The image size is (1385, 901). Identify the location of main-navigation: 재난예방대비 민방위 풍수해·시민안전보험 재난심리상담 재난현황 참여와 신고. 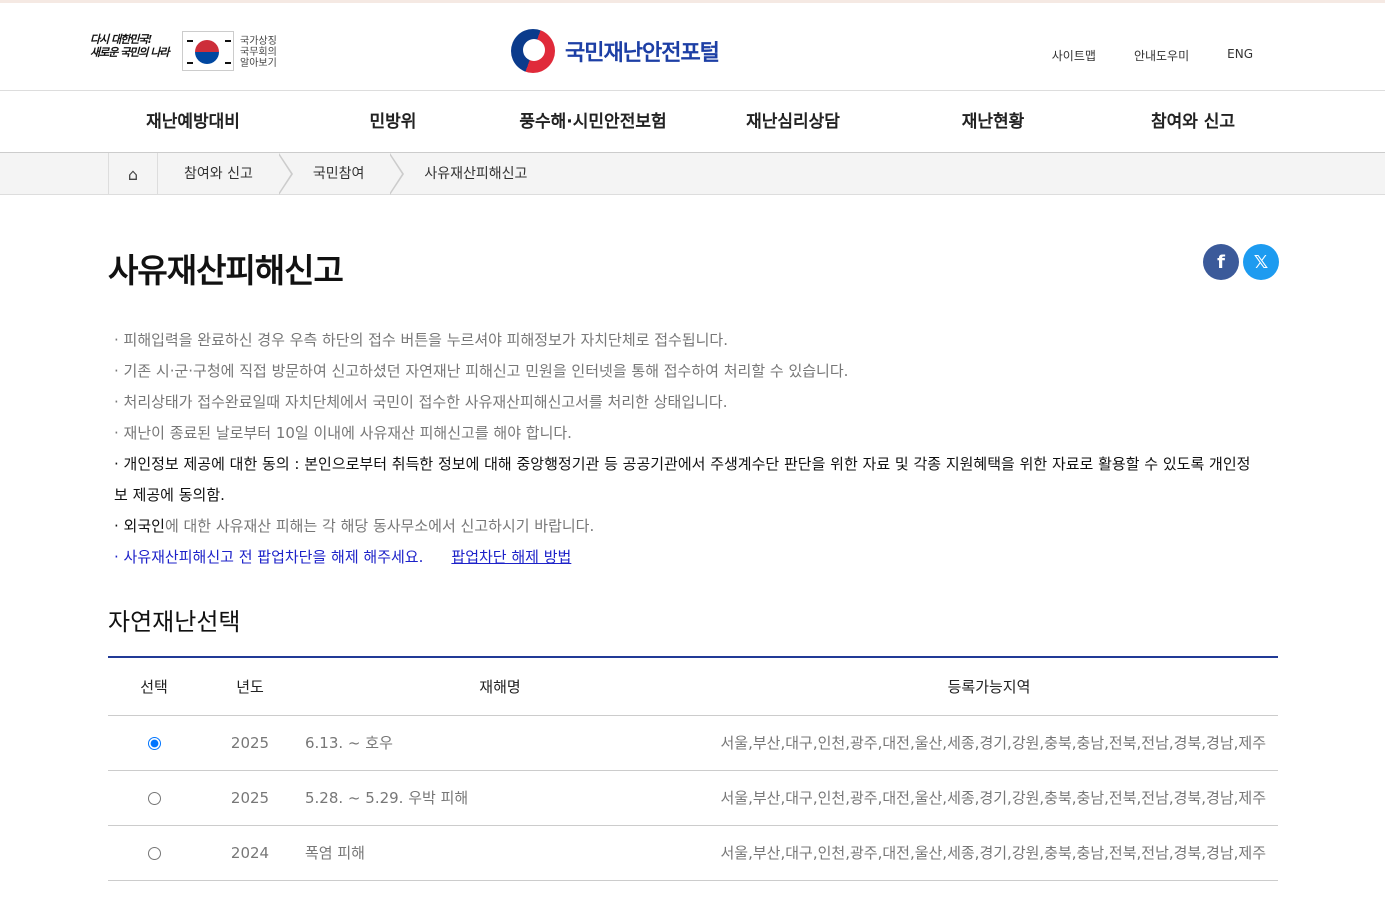
(692, 122).